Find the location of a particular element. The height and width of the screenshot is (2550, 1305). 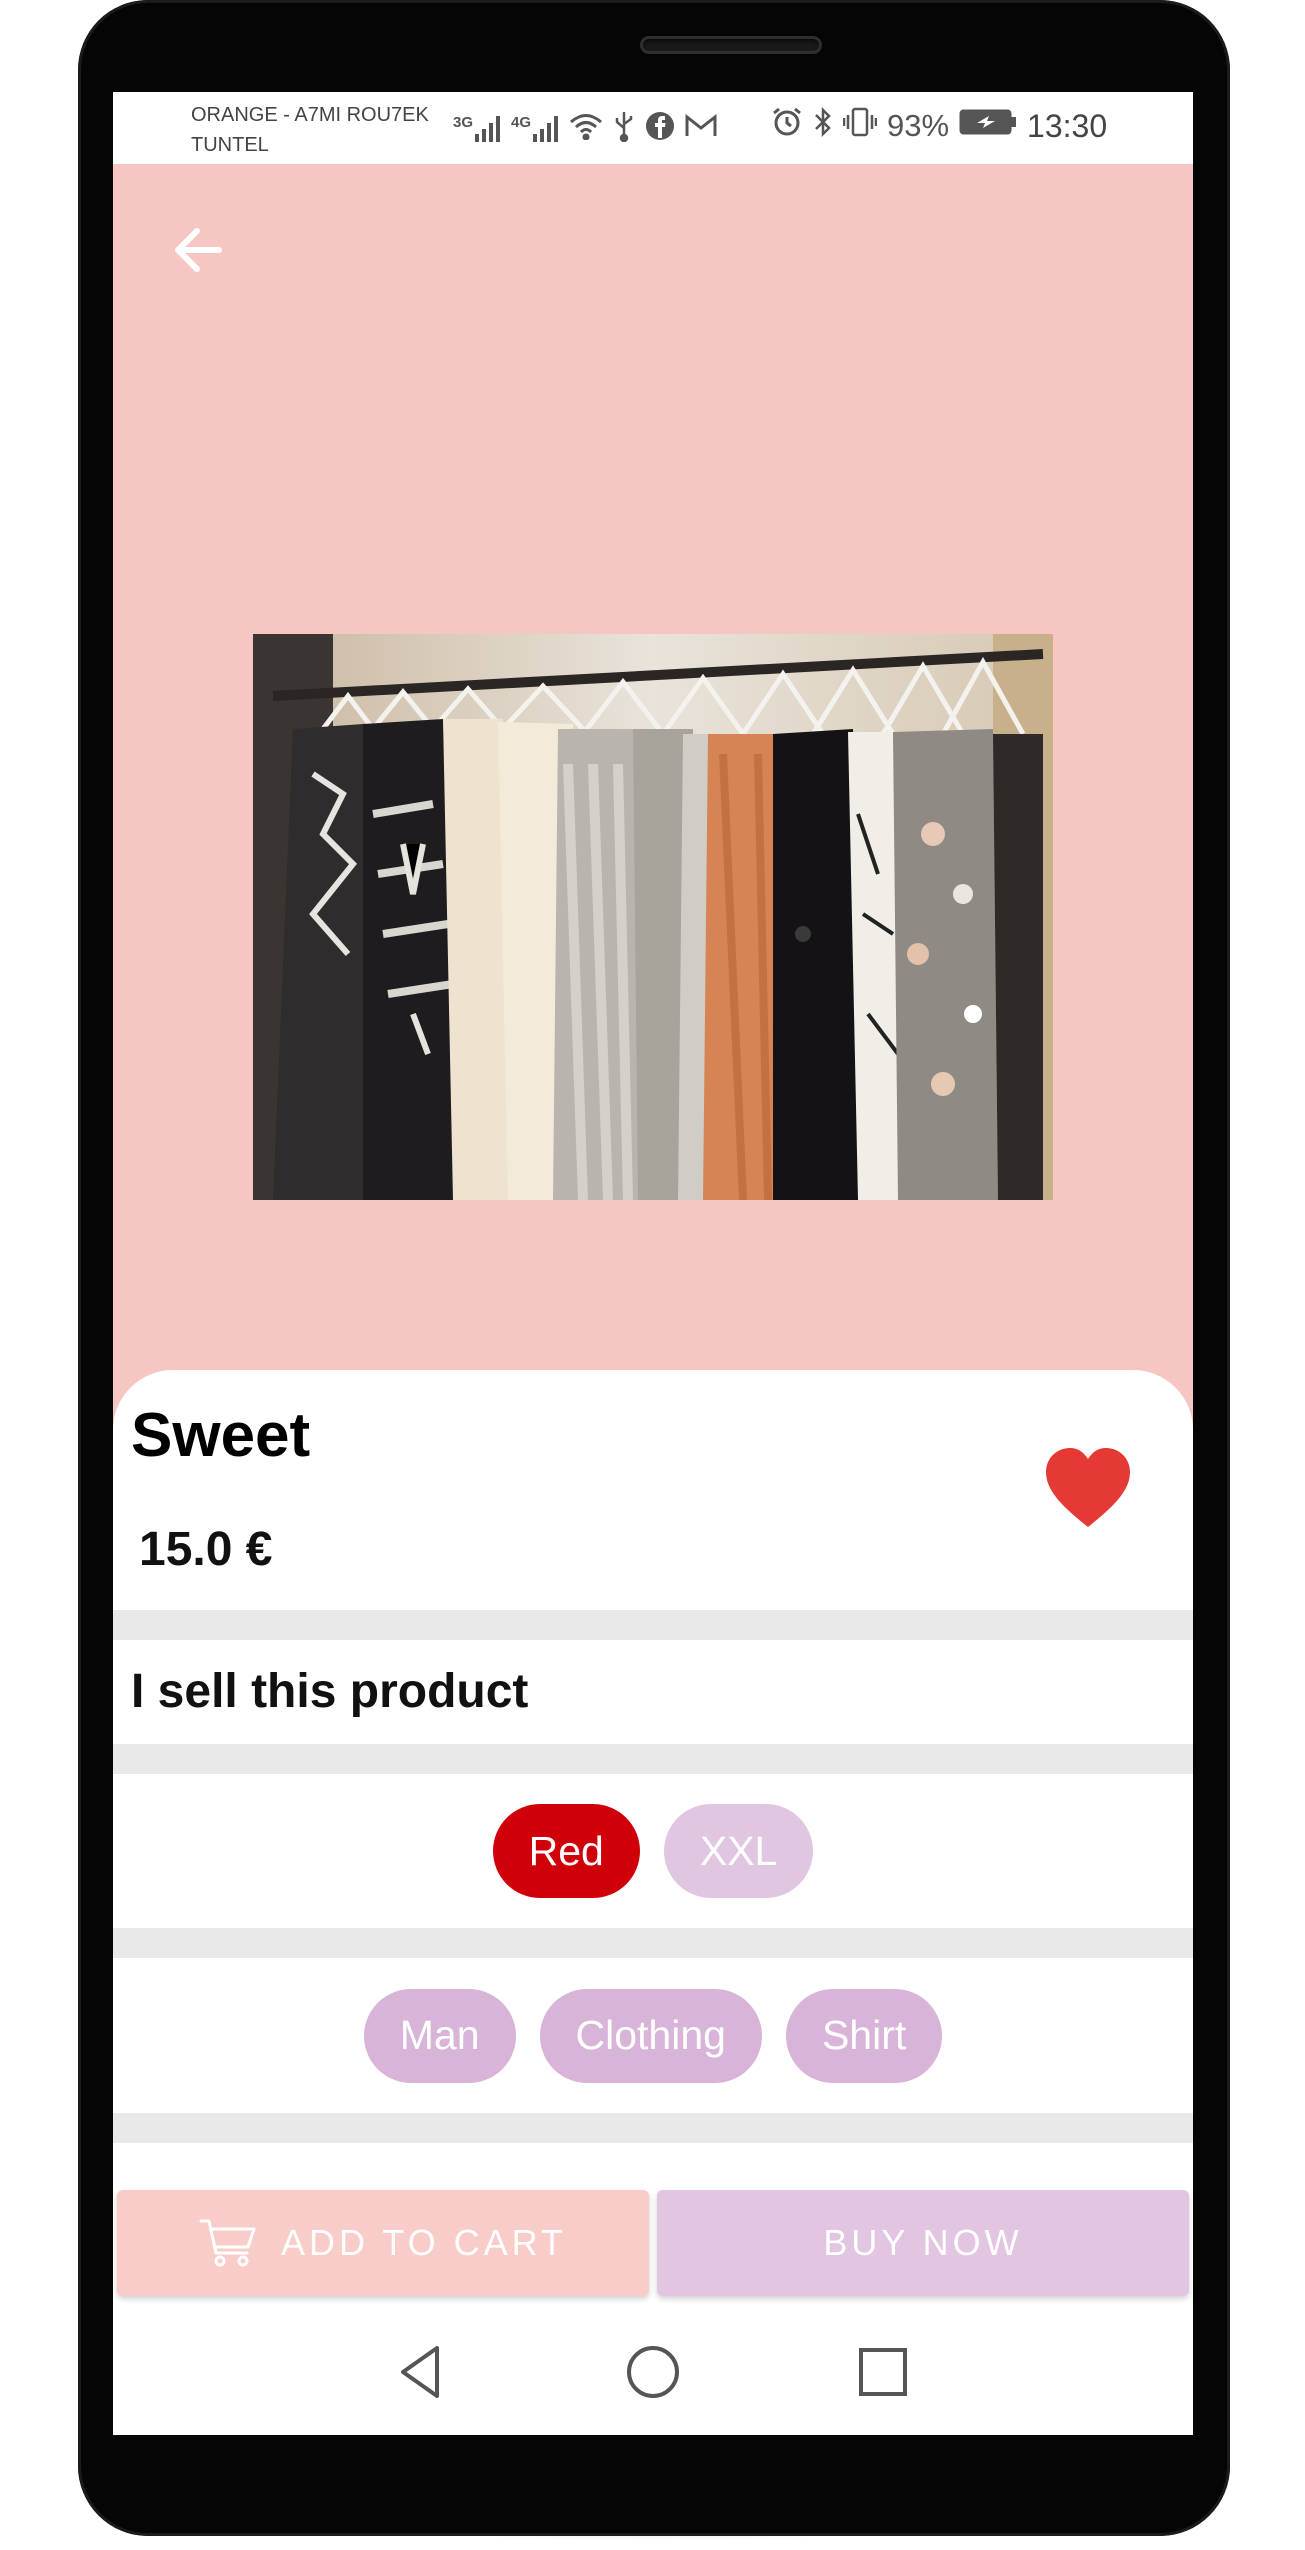

system-navigation-bar is located at coordinates (653, 2373).